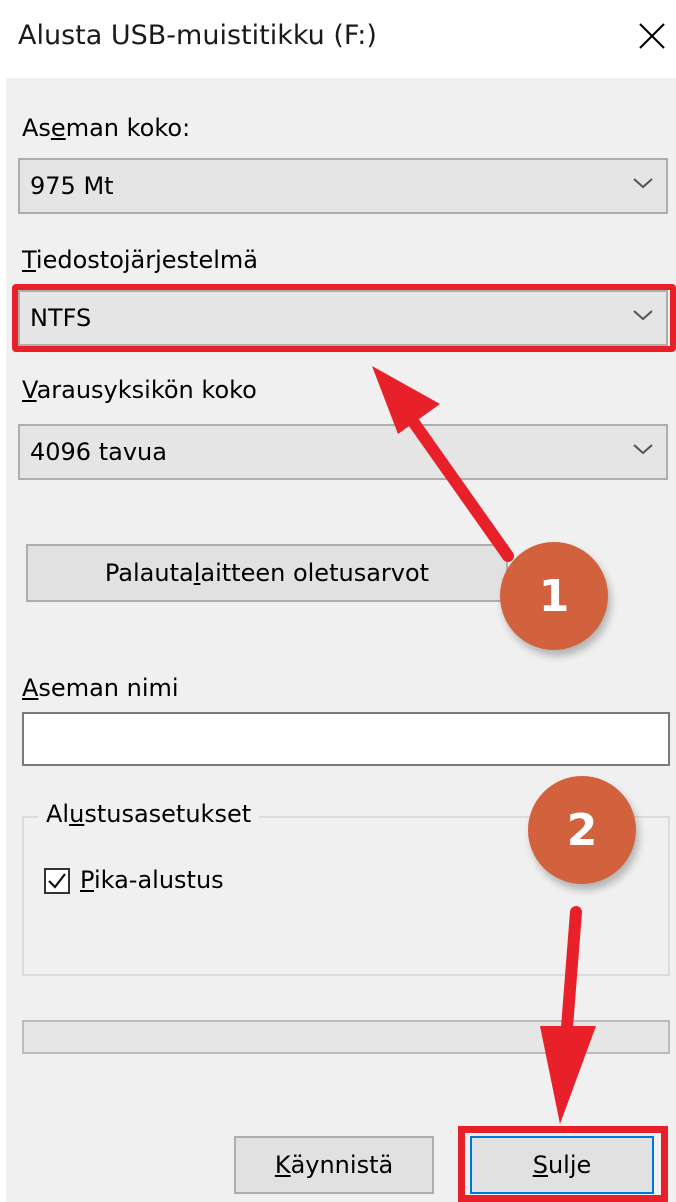 The height and width of the screenshot is (1202, 676). Describe the element at coordinates (343, 452) in the screenshot. I see `allocation-unit-dropdown: 4096 tavua` at that location.